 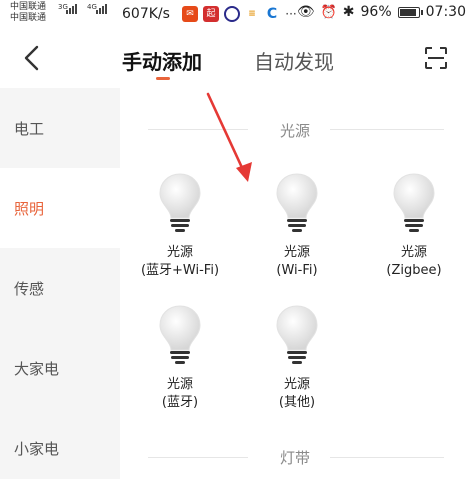 I want to click on tab-manual-add: 手动添加, so click(x=162, y=60).